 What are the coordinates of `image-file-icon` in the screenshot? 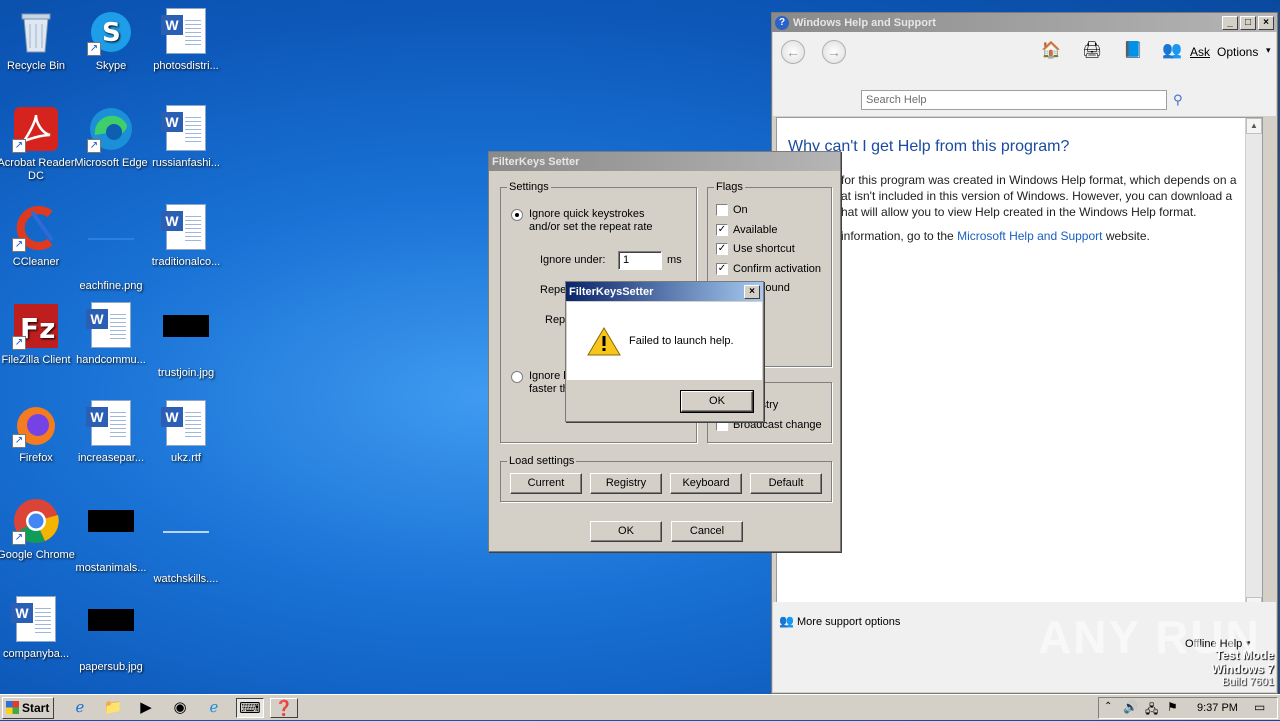 It's located at (186, 339).